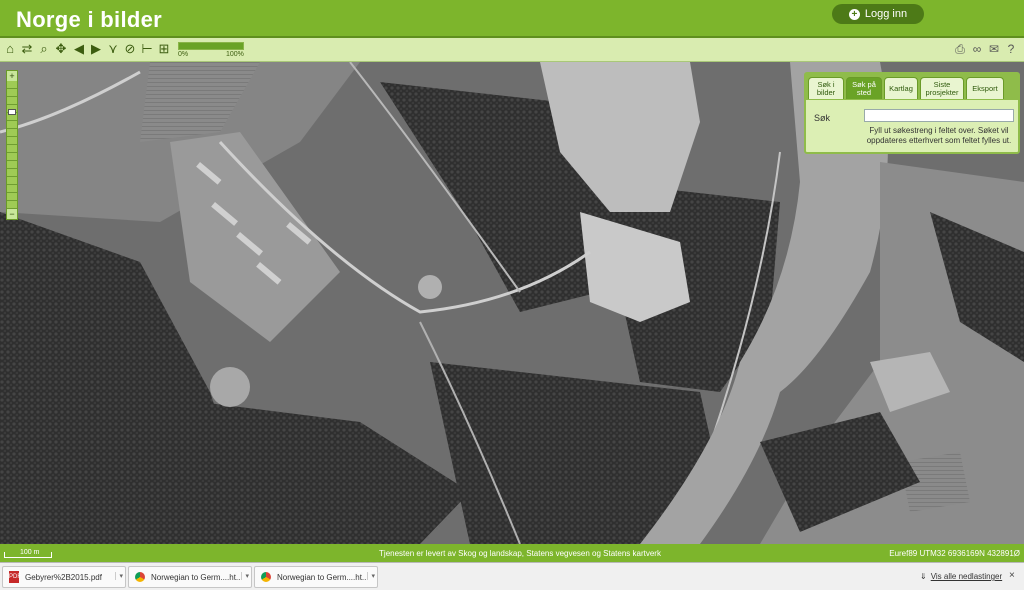 This screenshot has height=590, width=1024. I want to click on zoom-handle, so click(12, 112).